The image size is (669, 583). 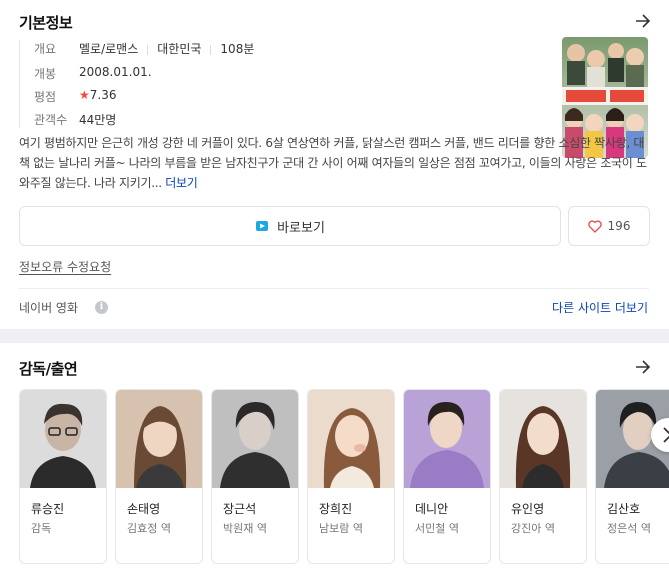 I want to click on cast-role: 감독, so click(x=41, y=528).